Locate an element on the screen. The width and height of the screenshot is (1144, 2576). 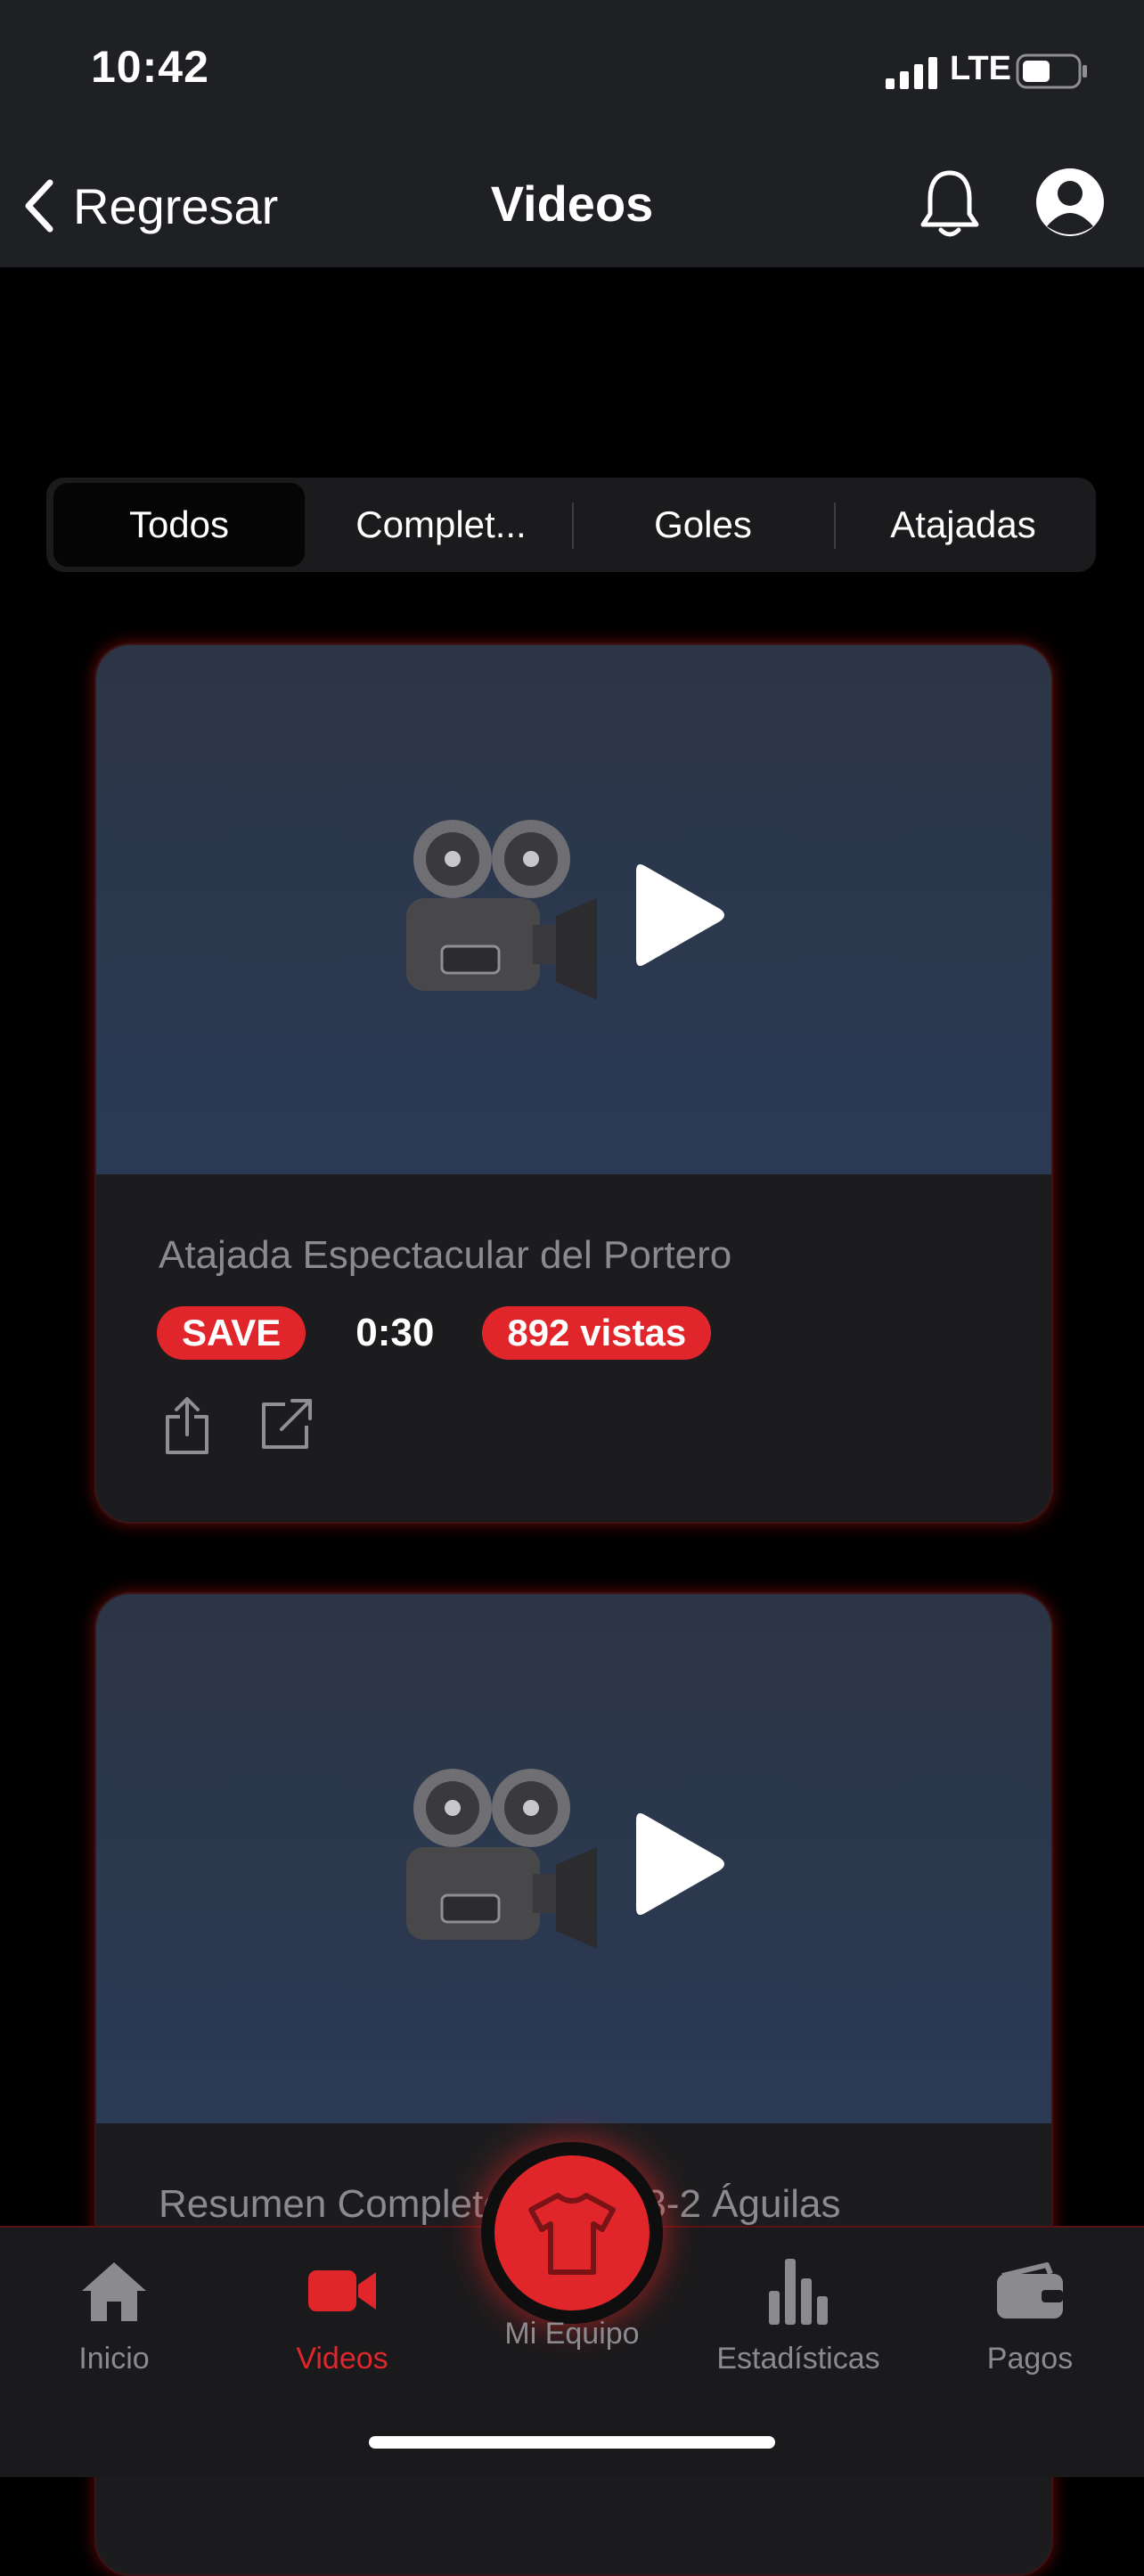
tab-videos: Videos is located at coordinates (342, 2314).